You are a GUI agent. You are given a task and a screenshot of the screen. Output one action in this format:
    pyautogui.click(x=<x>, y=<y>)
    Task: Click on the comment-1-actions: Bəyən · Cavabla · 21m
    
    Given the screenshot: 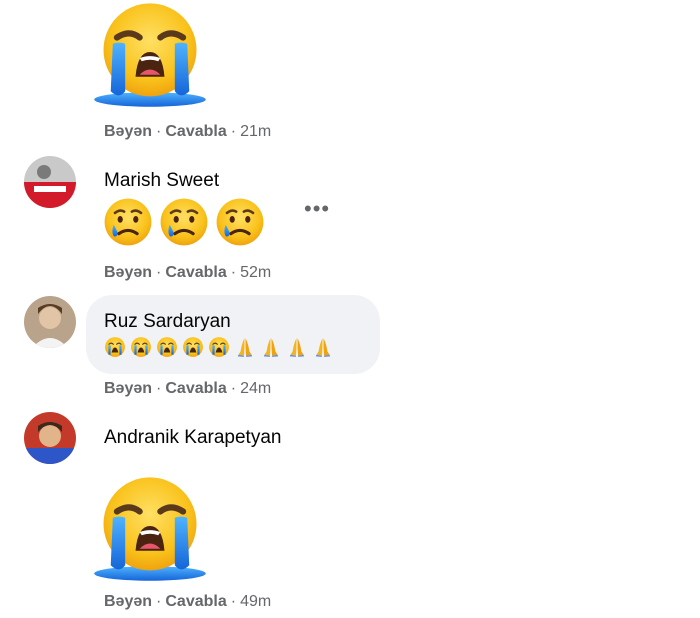 What is the action you would take?
    pyautogui.click(x=187, y=132)
    